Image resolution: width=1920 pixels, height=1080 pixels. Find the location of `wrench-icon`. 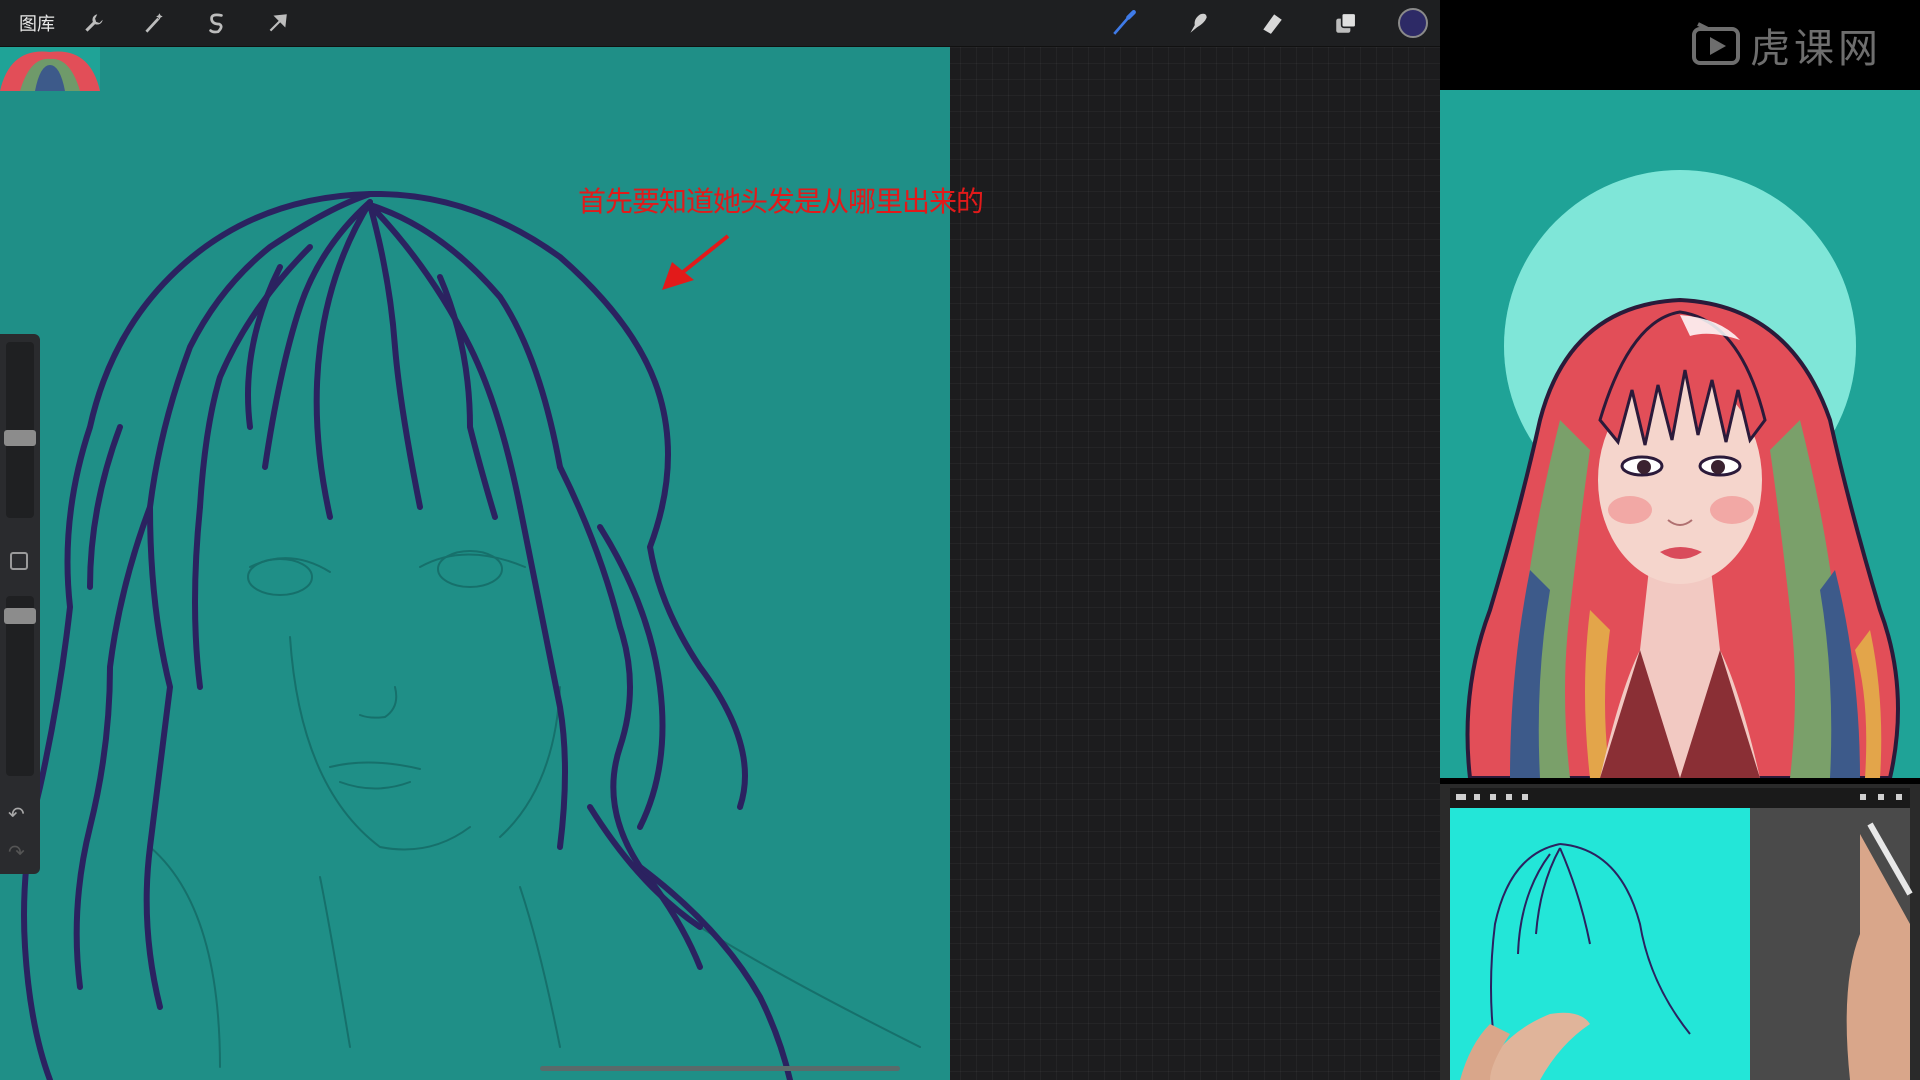

wrench-icon is located at coordinates (94, 23).